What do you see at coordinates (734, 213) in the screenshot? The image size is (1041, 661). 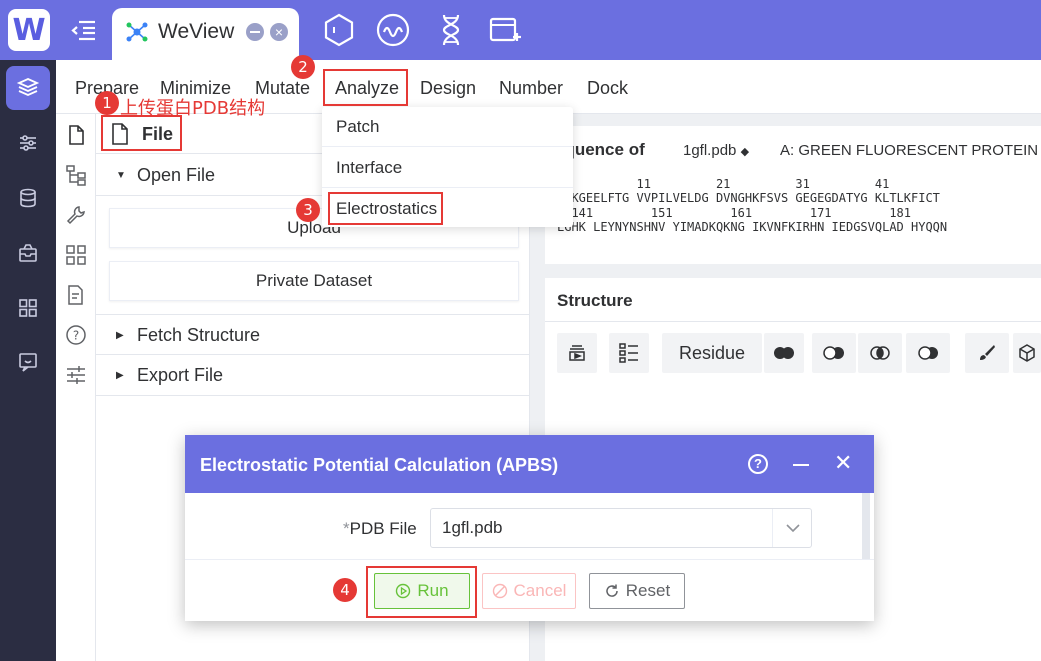 I see `sequence-number-row: 141 151 161 171 181` at bounding box center [734, 213].